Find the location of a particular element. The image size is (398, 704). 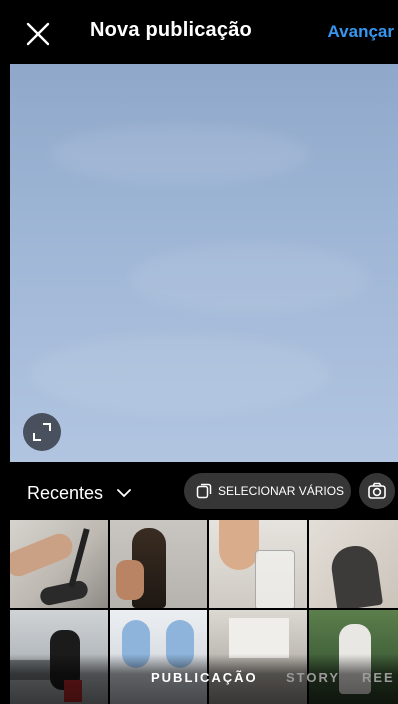

multi-select-icon is located at coordinates (204, 491).